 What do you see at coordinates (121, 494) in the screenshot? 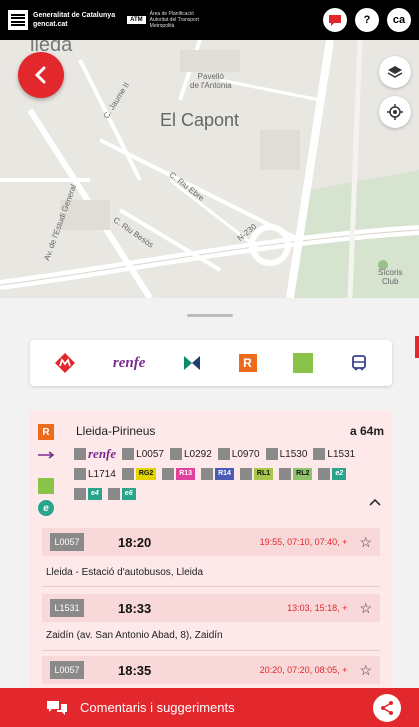
I see `line-tag-e6: e6` at bounding box center [121, 494].